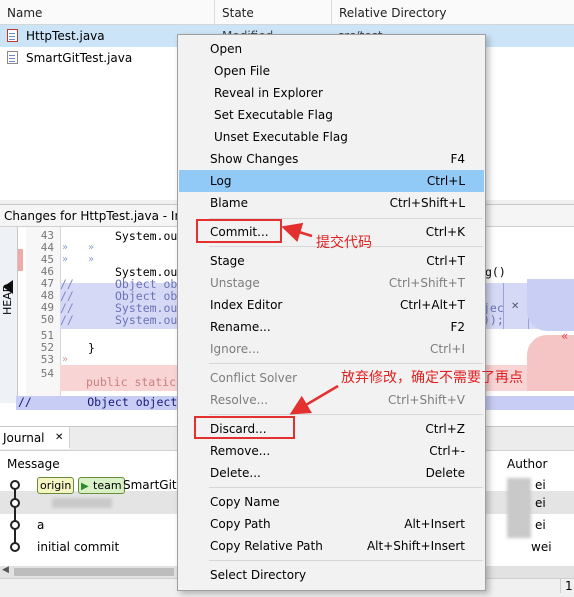 The image size is (574, 597). I want to click on commit-annotation: 提交代码, so click(344, 243).